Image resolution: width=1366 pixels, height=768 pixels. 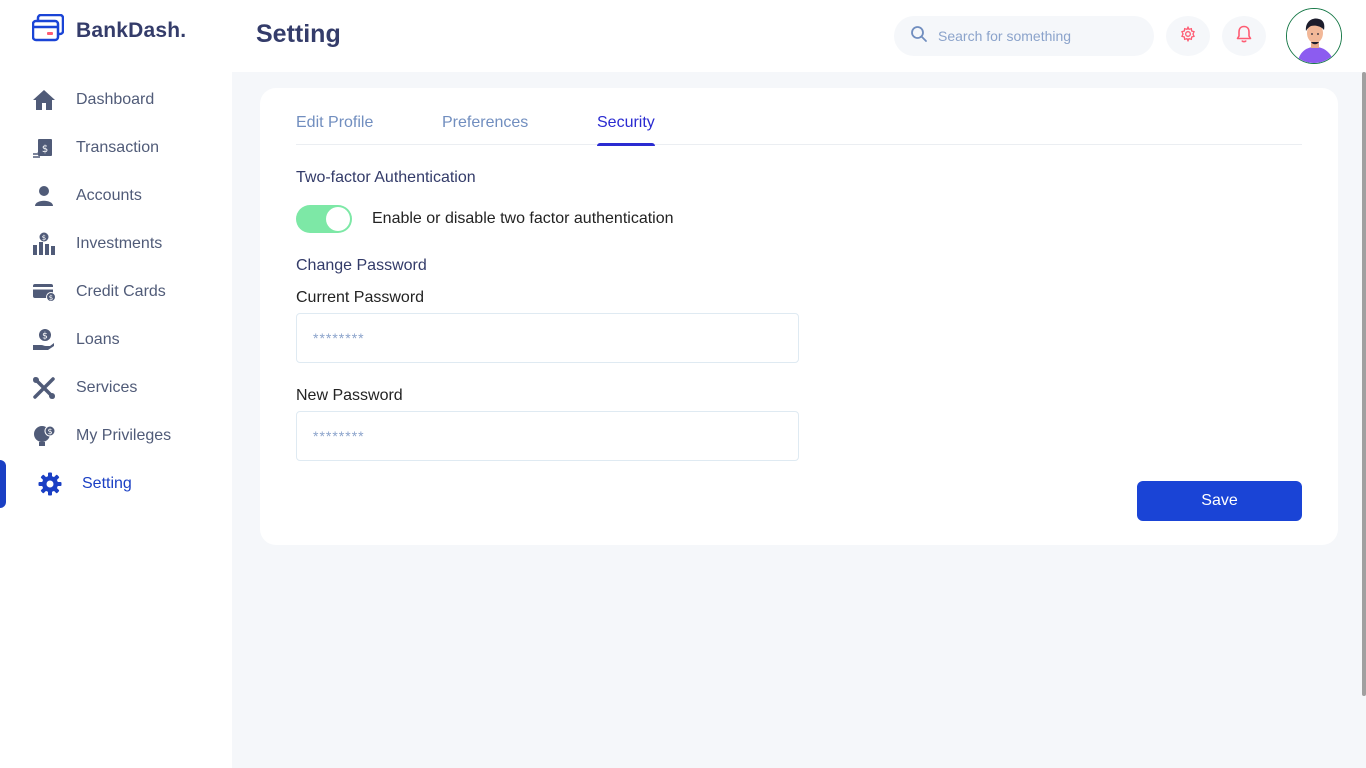 I want to click on two-factor-toggle, so click(x=324, y=219).